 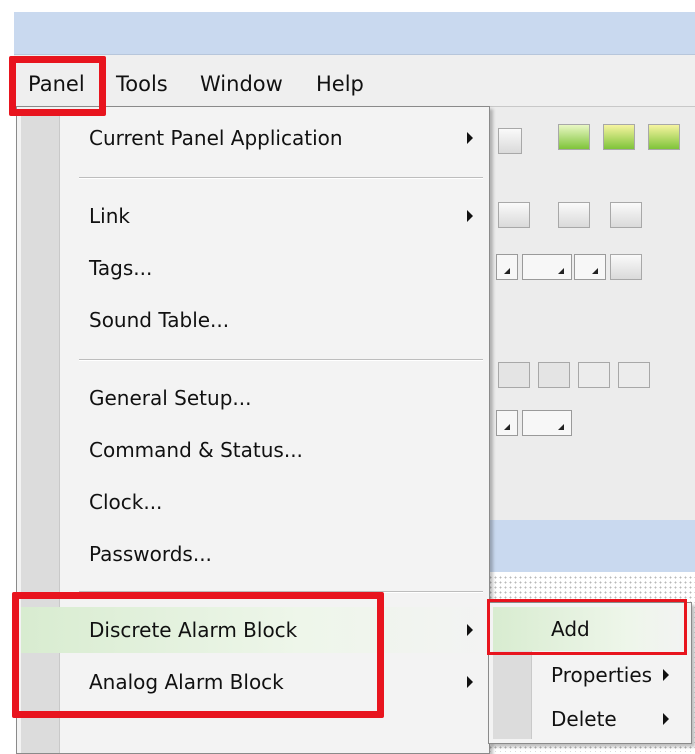 What do you see at coordinates (354, 33) in the screenshot?
I see `window-title-bar` at bounding box center [354, 33].